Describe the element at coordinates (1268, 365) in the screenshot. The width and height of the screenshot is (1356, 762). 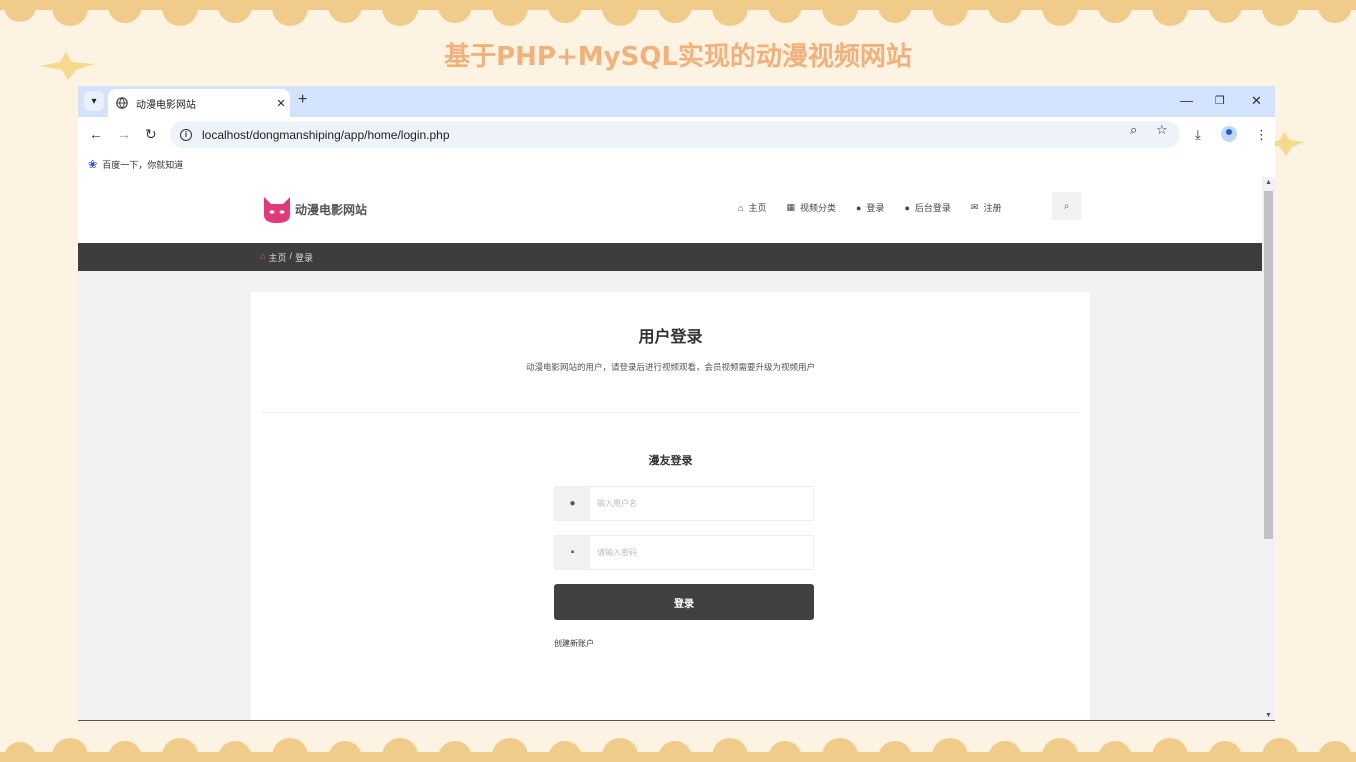
I see `scroll-thumb` at that location.